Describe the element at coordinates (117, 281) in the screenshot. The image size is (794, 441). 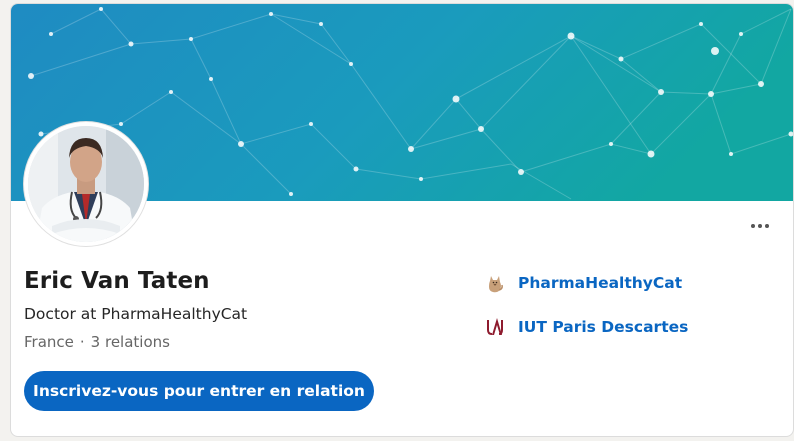
I see `profile-name: Eric Van Taten` at that location.